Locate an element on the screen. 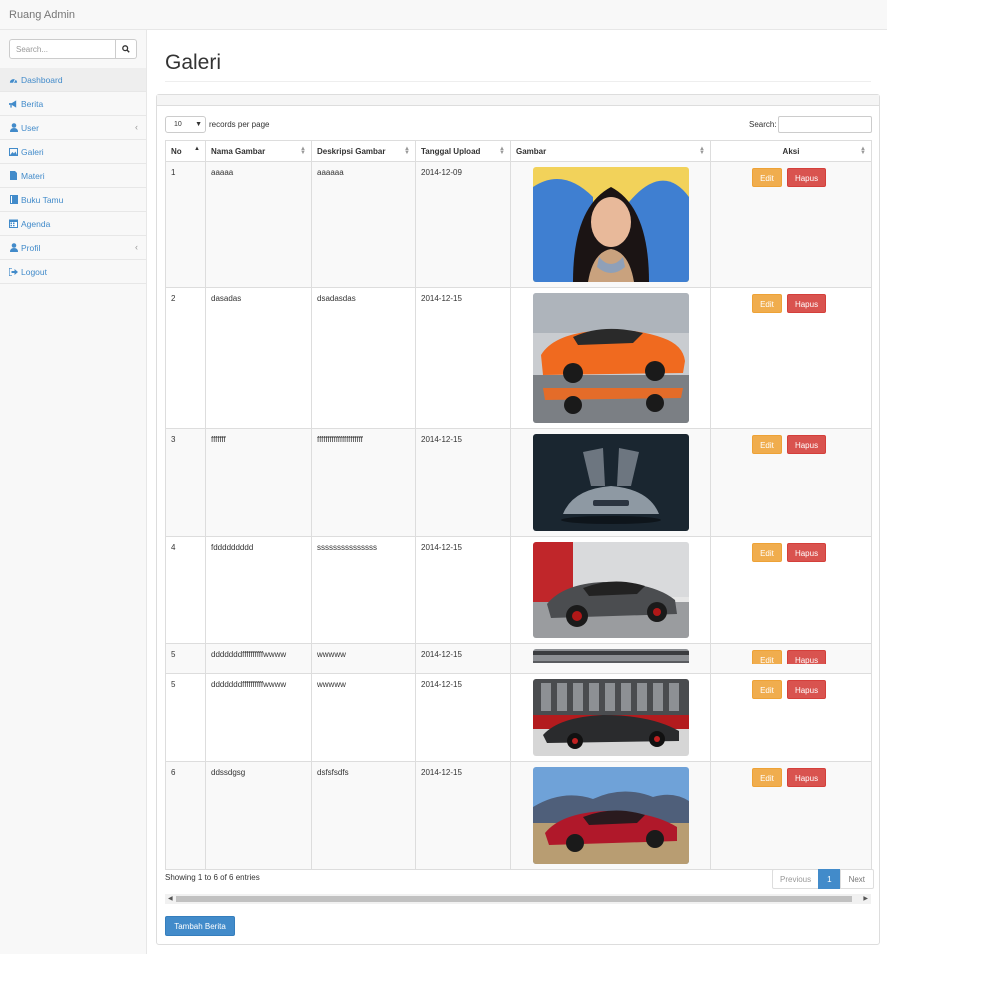 The height and width of the screenshot is (1000, 987). records-per-page-select: 10 ▼ is located at coordinates (185, 124).